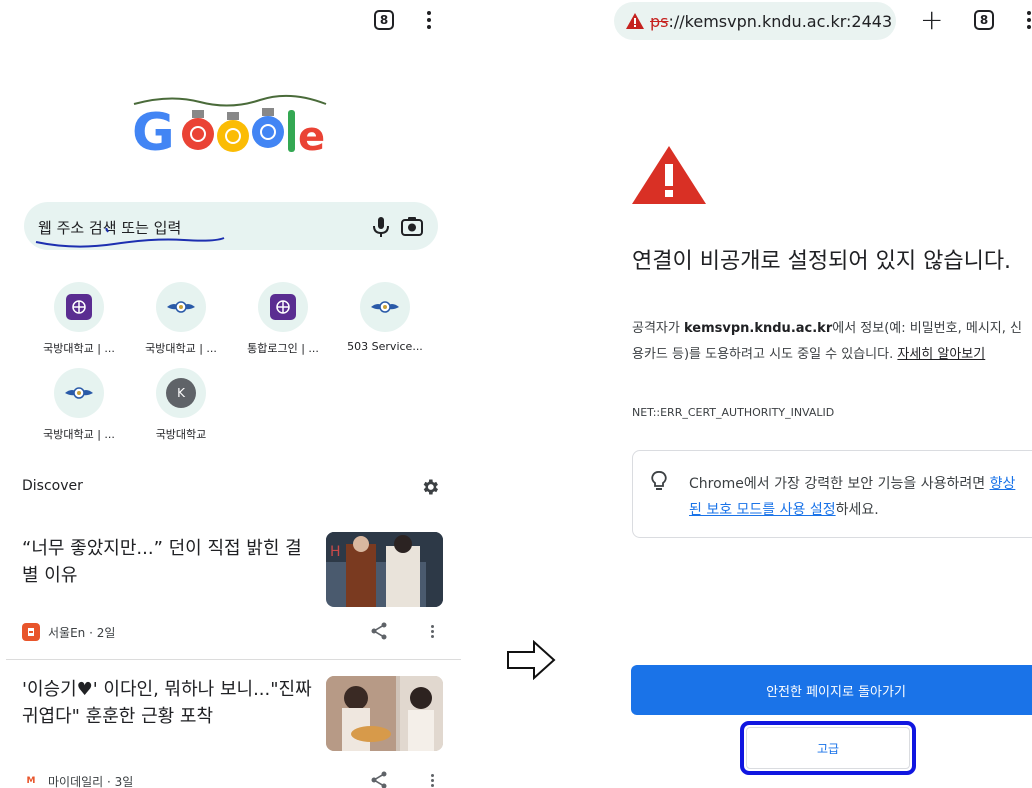  Describe the element at coordinates (659, 480) in the screenshot. I see `lightbulb-icon` at that location.